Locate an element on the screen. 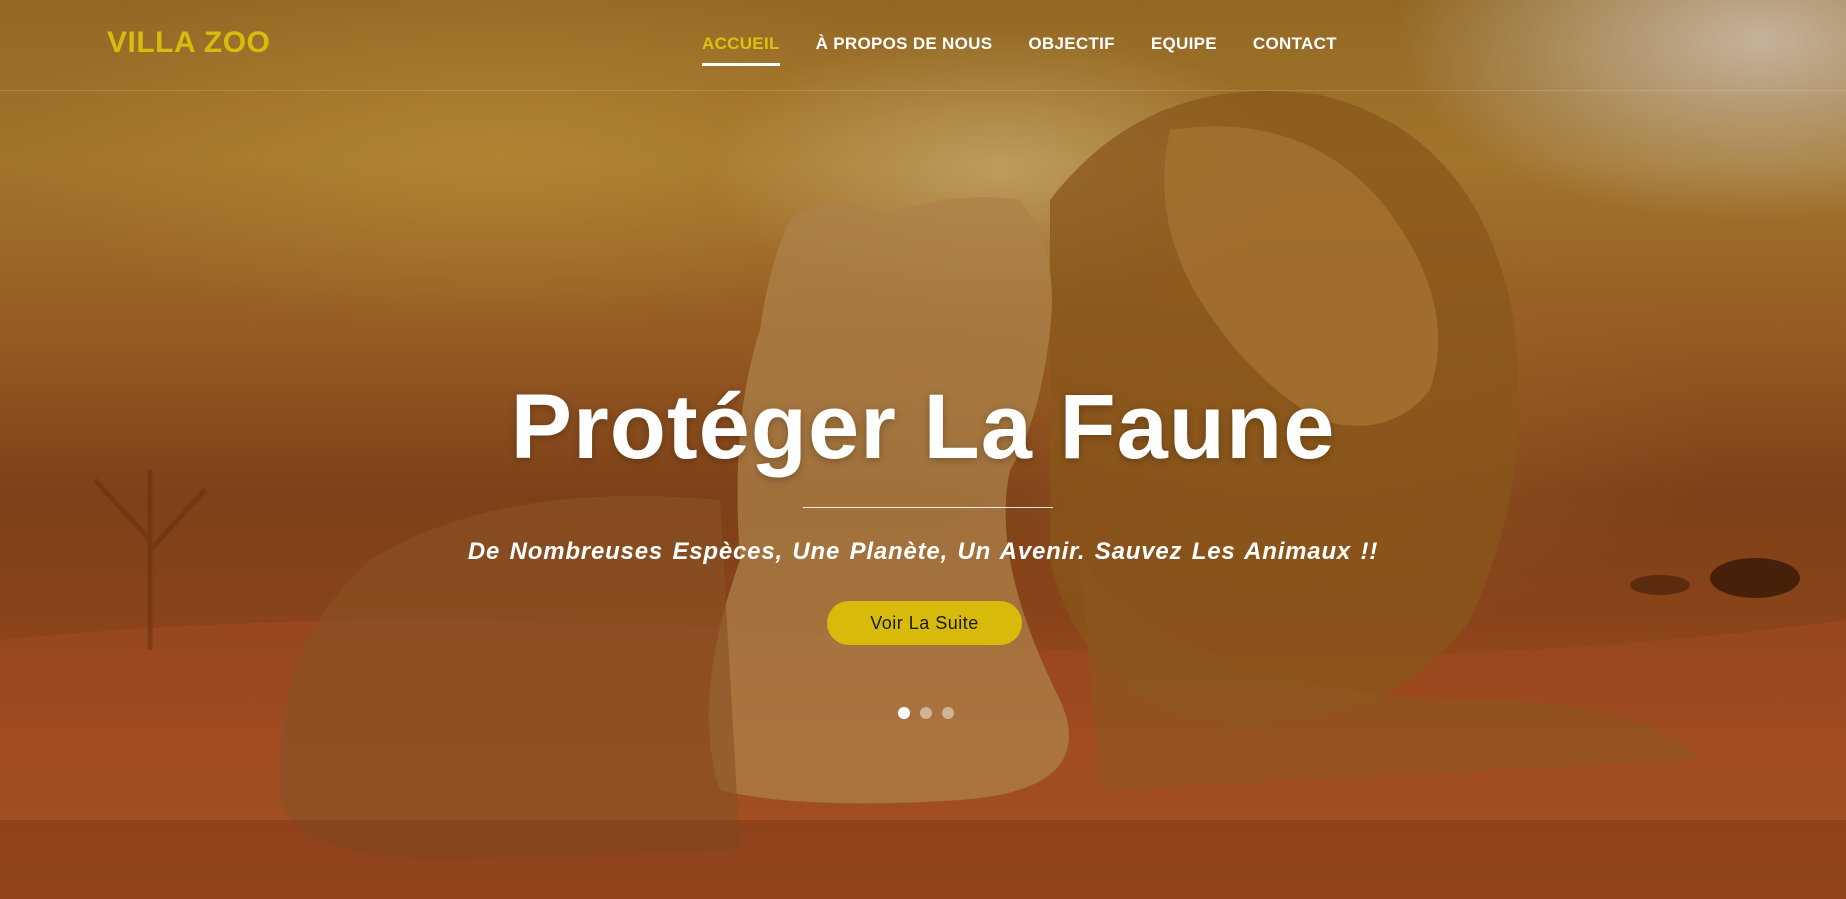 This screenshot has height=899, width=1846. slider-dots is located at coordinates (926, 713).